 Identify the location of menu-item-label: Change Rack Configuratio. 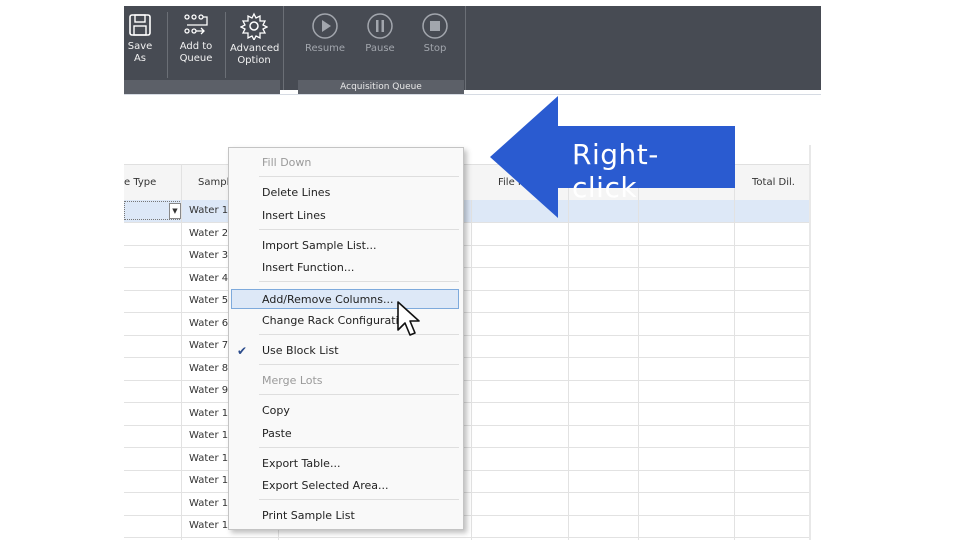
(334, 320).